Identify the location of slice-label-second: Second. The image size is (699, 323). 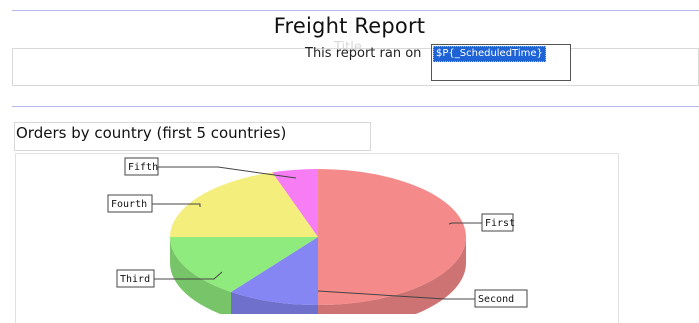
(496, 299).